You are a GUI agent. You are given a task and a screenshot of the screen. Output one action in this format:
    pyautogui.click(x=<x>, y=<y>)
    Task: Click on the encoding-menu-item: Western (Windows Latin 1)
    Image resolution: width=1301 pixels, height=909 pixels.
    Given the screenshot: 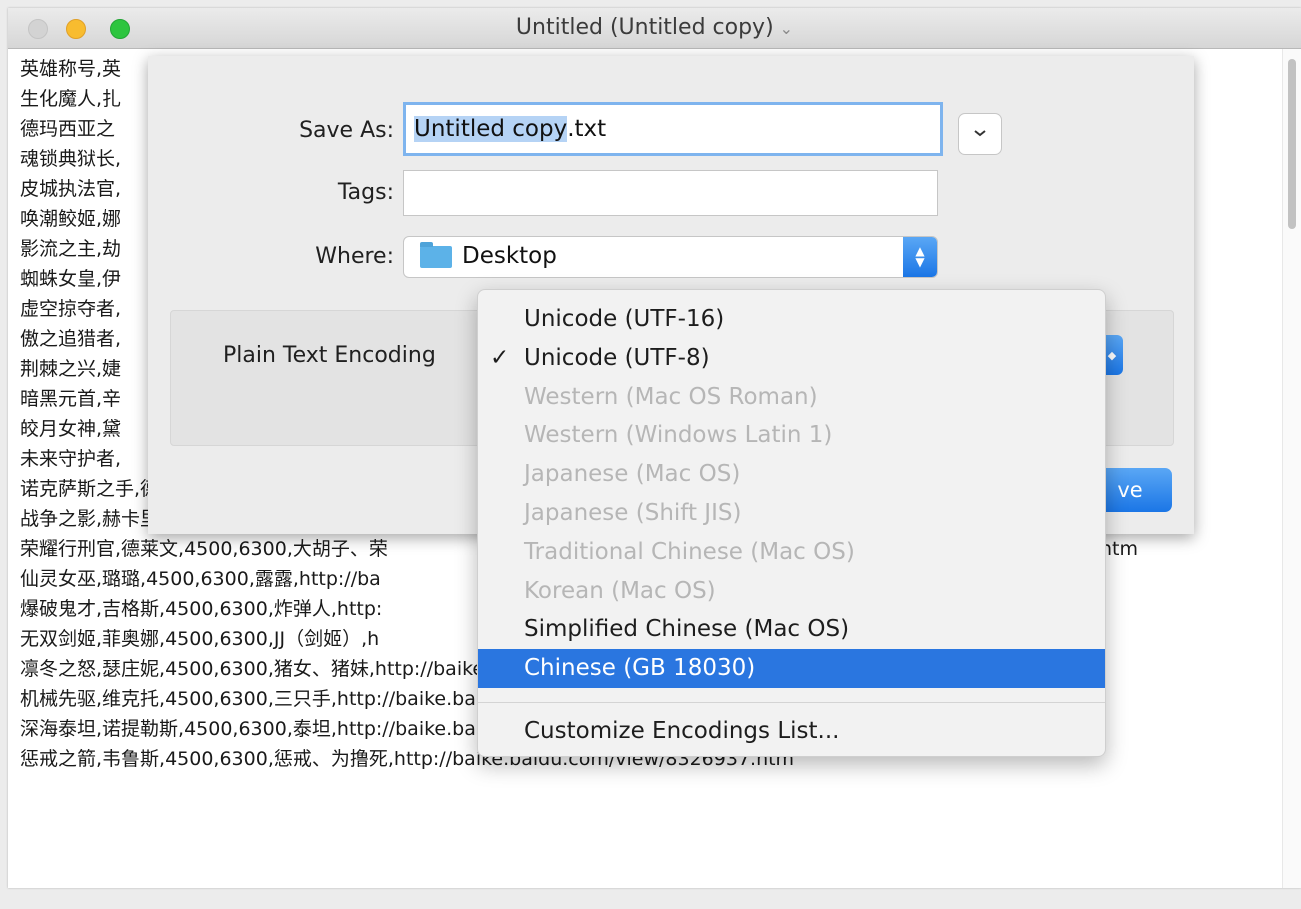 What is the action you would take?
    pyautogui.click(x=791, y=435)
    